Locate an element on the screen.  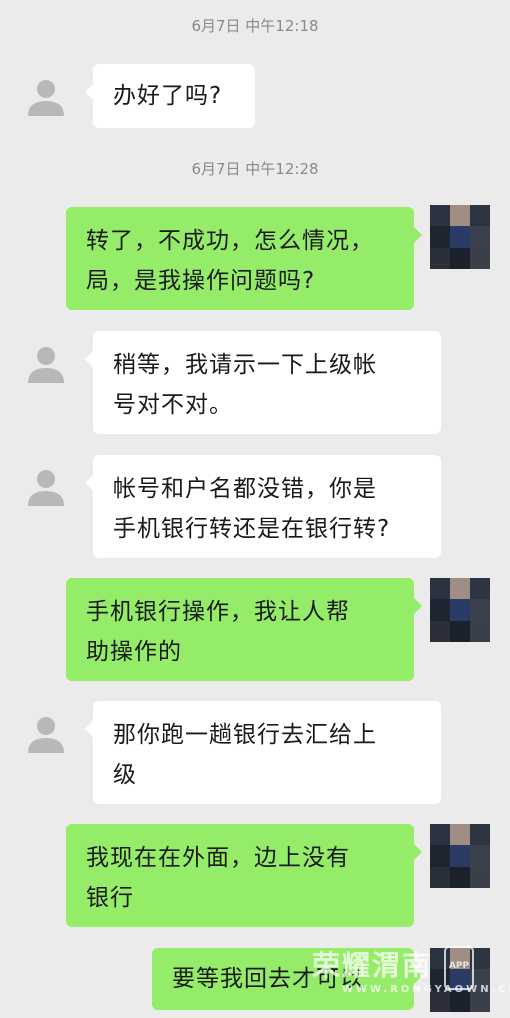
timestamp: 6月7日 中午12:28 is located at coordinates (255, 169).